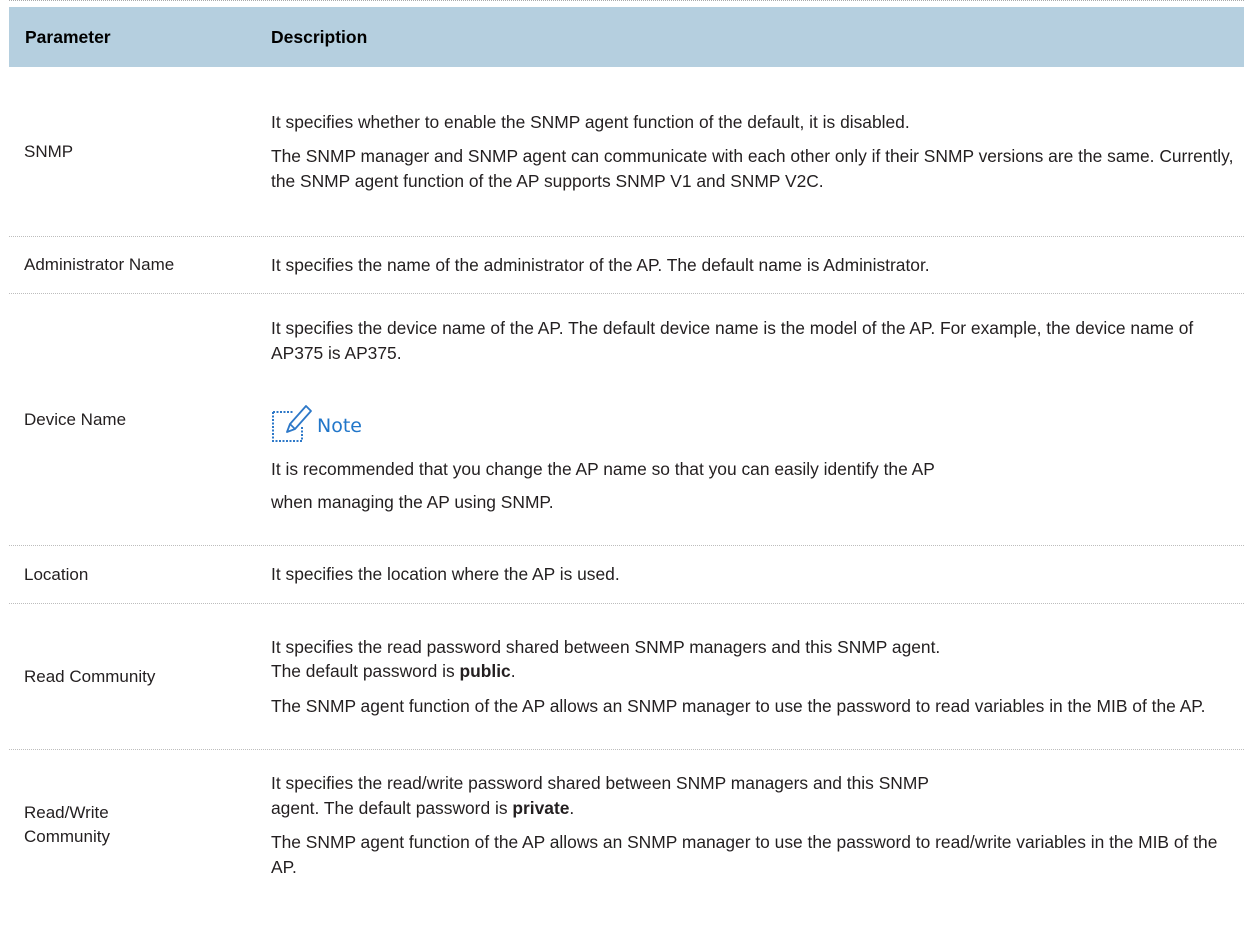  What do you see at coordinates (626, 37) in the screenshot?
I see `table-header: Parameter Description` at bounding box center [626, 37].